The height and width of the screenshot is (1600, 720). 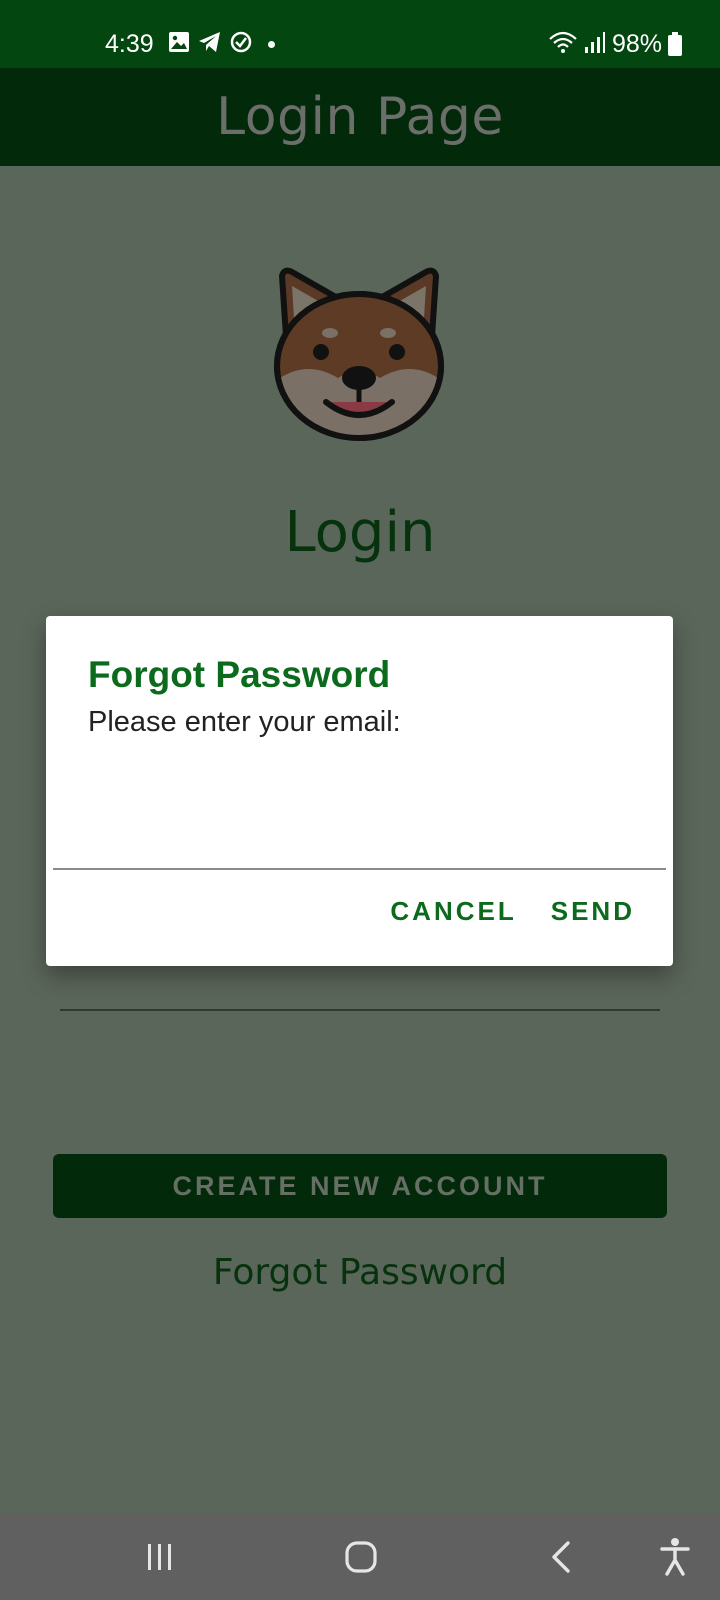 I want to click on status-system-icons: 98%, so click(x=615, y=44).